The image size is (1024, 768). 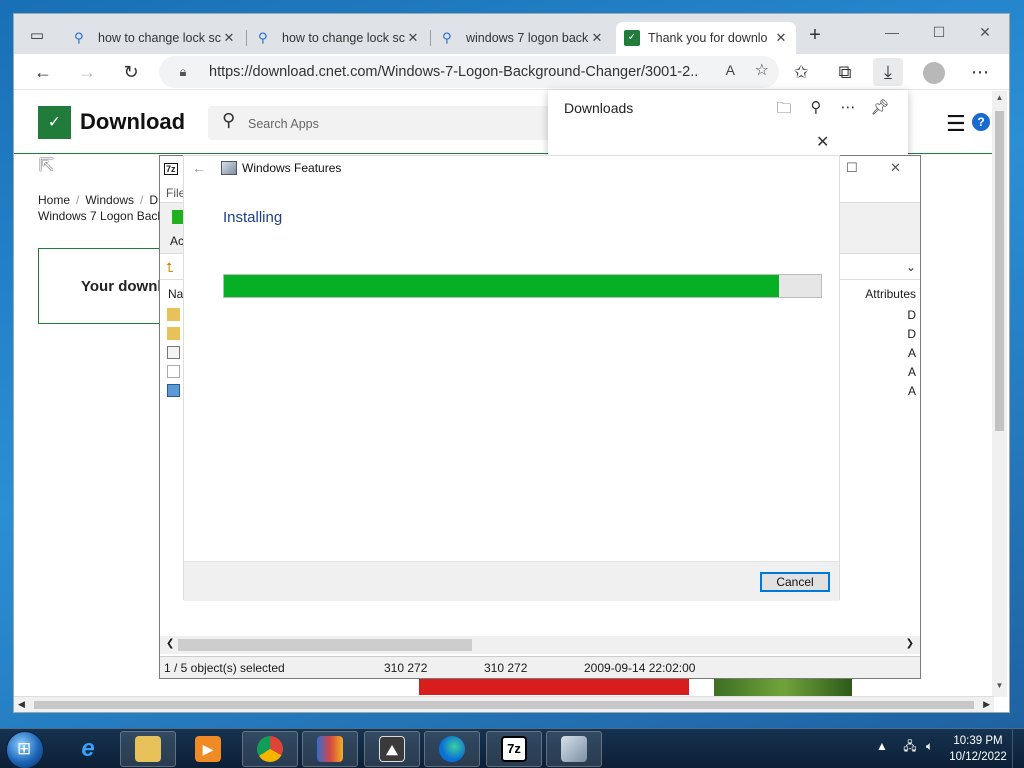 I want to click on taskbar-edge, so click(x=452, y=749).